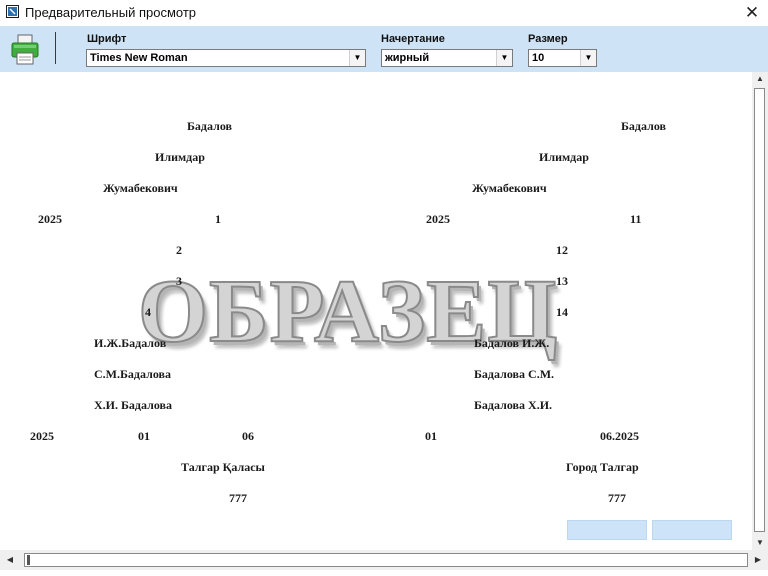 This screenshot has height=576, width=768. What do you see at coordinates (218, 219) in the screenshot?
I see `left-number-1: 1` at bounding box center [218, 219].